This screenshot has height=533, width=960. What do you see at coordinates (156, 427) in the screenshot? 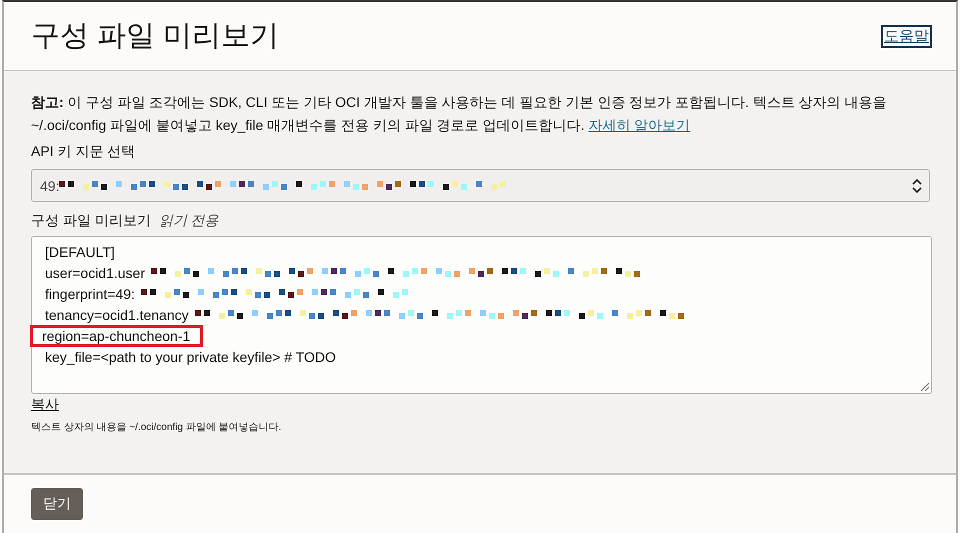
I see `helper-text: 텍스트 상자의 내용을 ~/.oci/config 파일에 붙여넣습니다.` at bounding box center [156, 427].